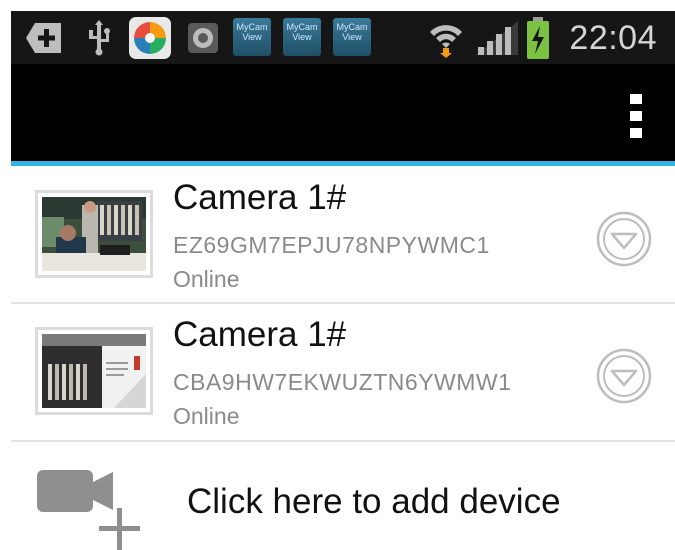  I want to click on status-bar: MyCam View MyCam View MyCam View 22:04, so click(343, 37).